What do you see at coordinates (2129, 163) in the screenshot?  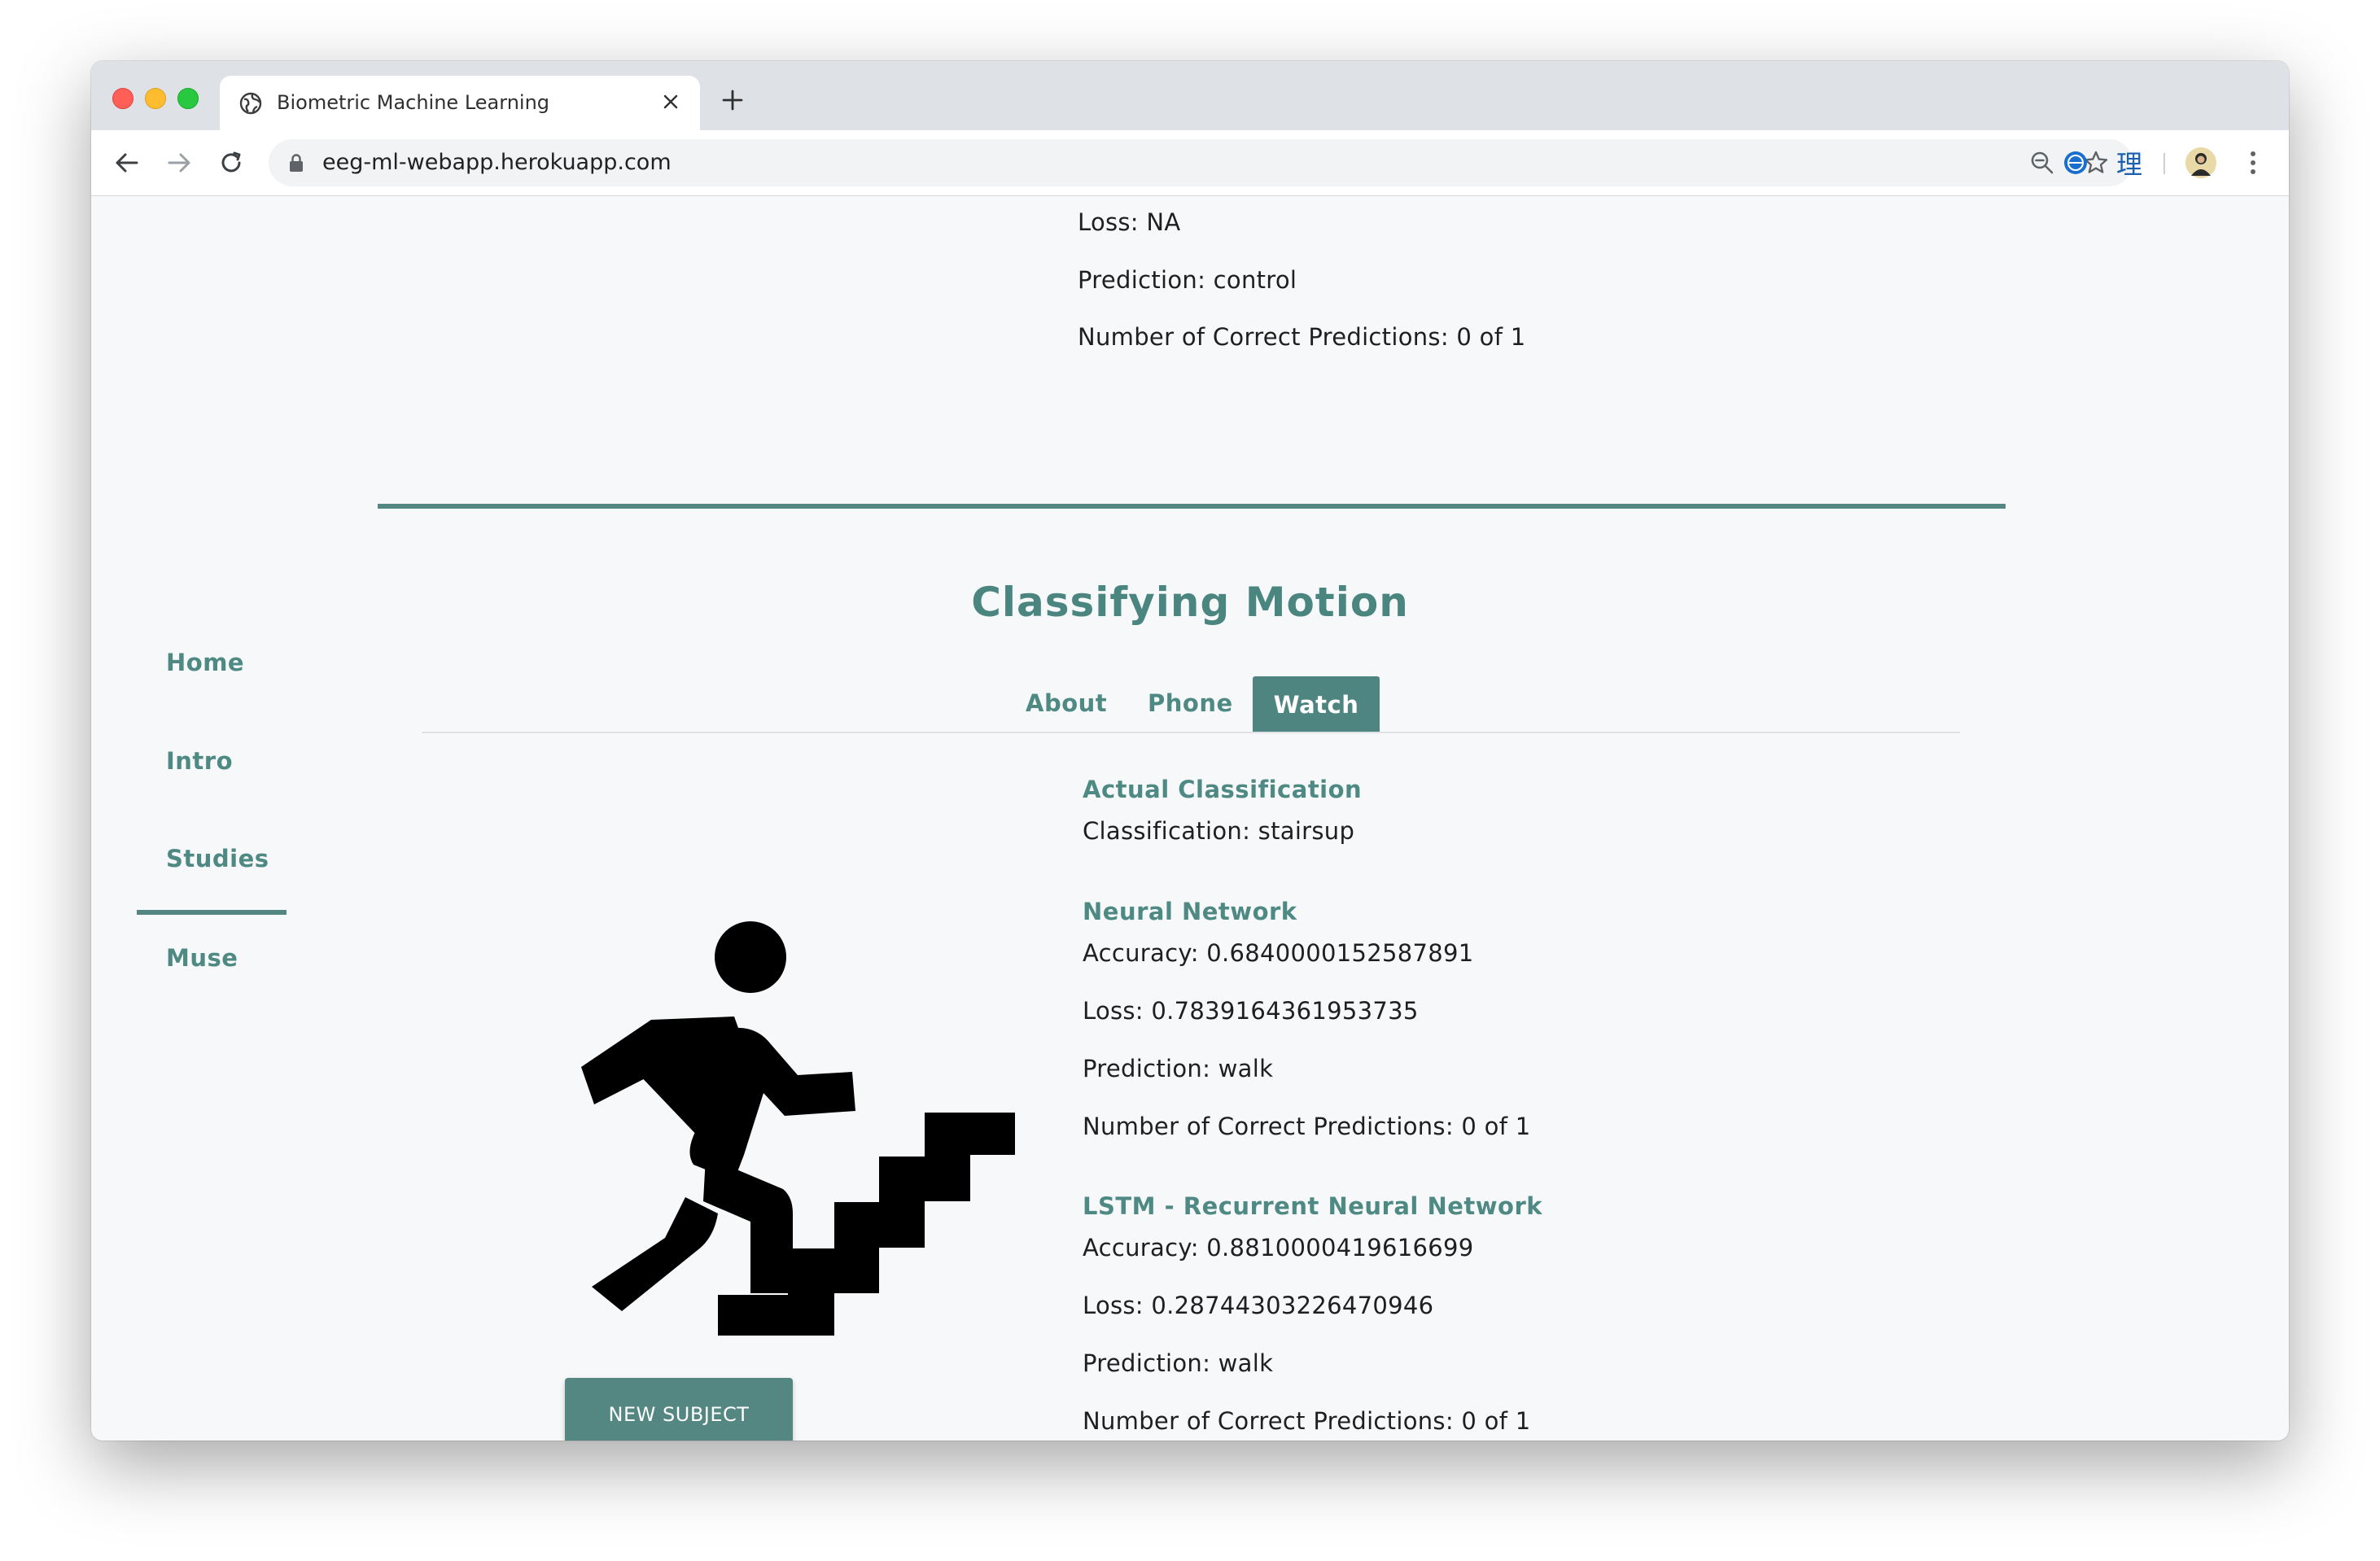 I see `dictionary-extension-icon: 理` at bounding box center [2129, 163].